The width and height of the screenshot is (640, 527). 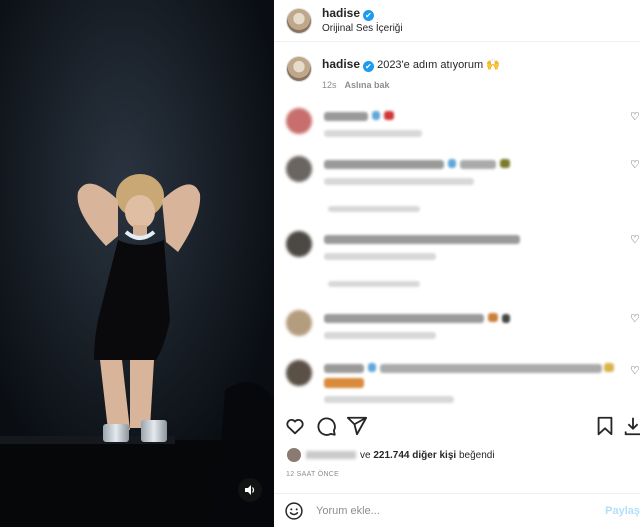 What do you see at coordinates (331, 455) in the screenshot?
I see `liker-name-blurred` at bounding box center [331, 455].